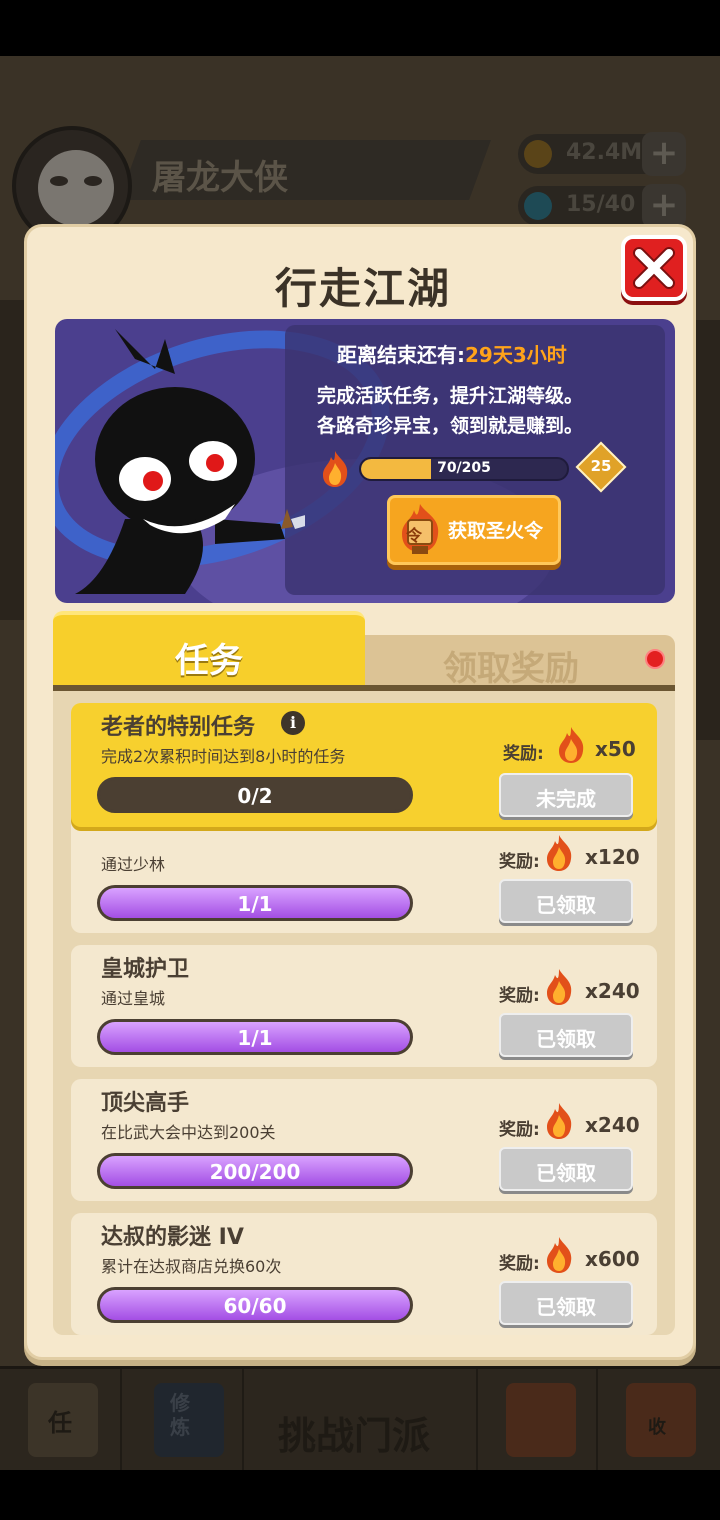 The height and width of the screenshot is (1520, 720). Describe the element at coordinates (354, 1432) in the screenshot. I see `challenge-sect-label: 挑战门派` at that location.